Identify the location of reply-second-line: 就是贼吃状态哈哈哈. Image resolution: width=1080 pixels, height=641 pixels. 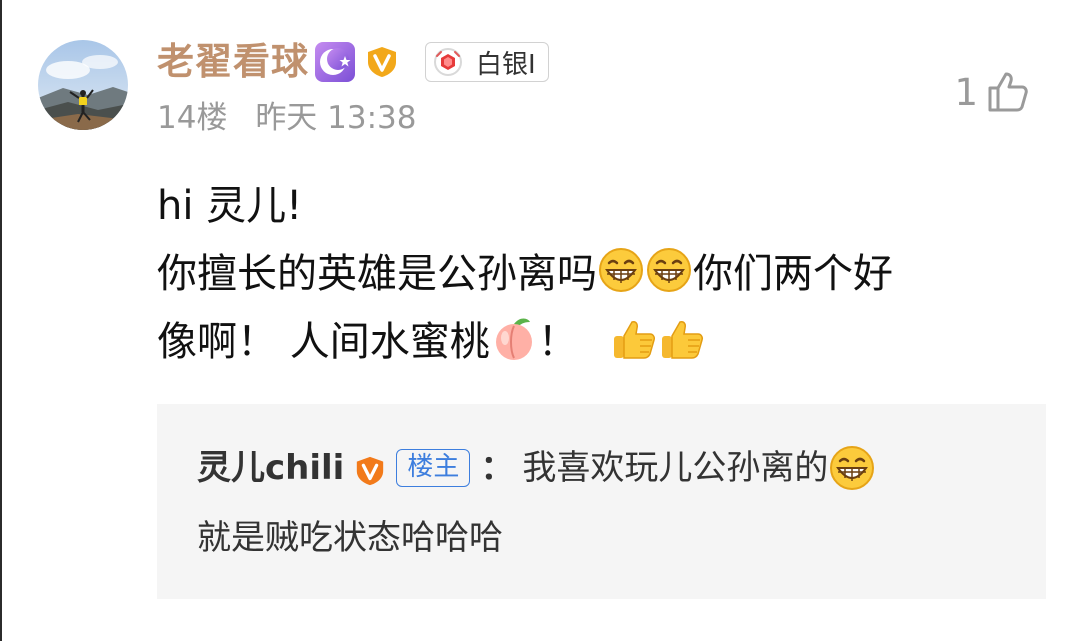
(350, 538).